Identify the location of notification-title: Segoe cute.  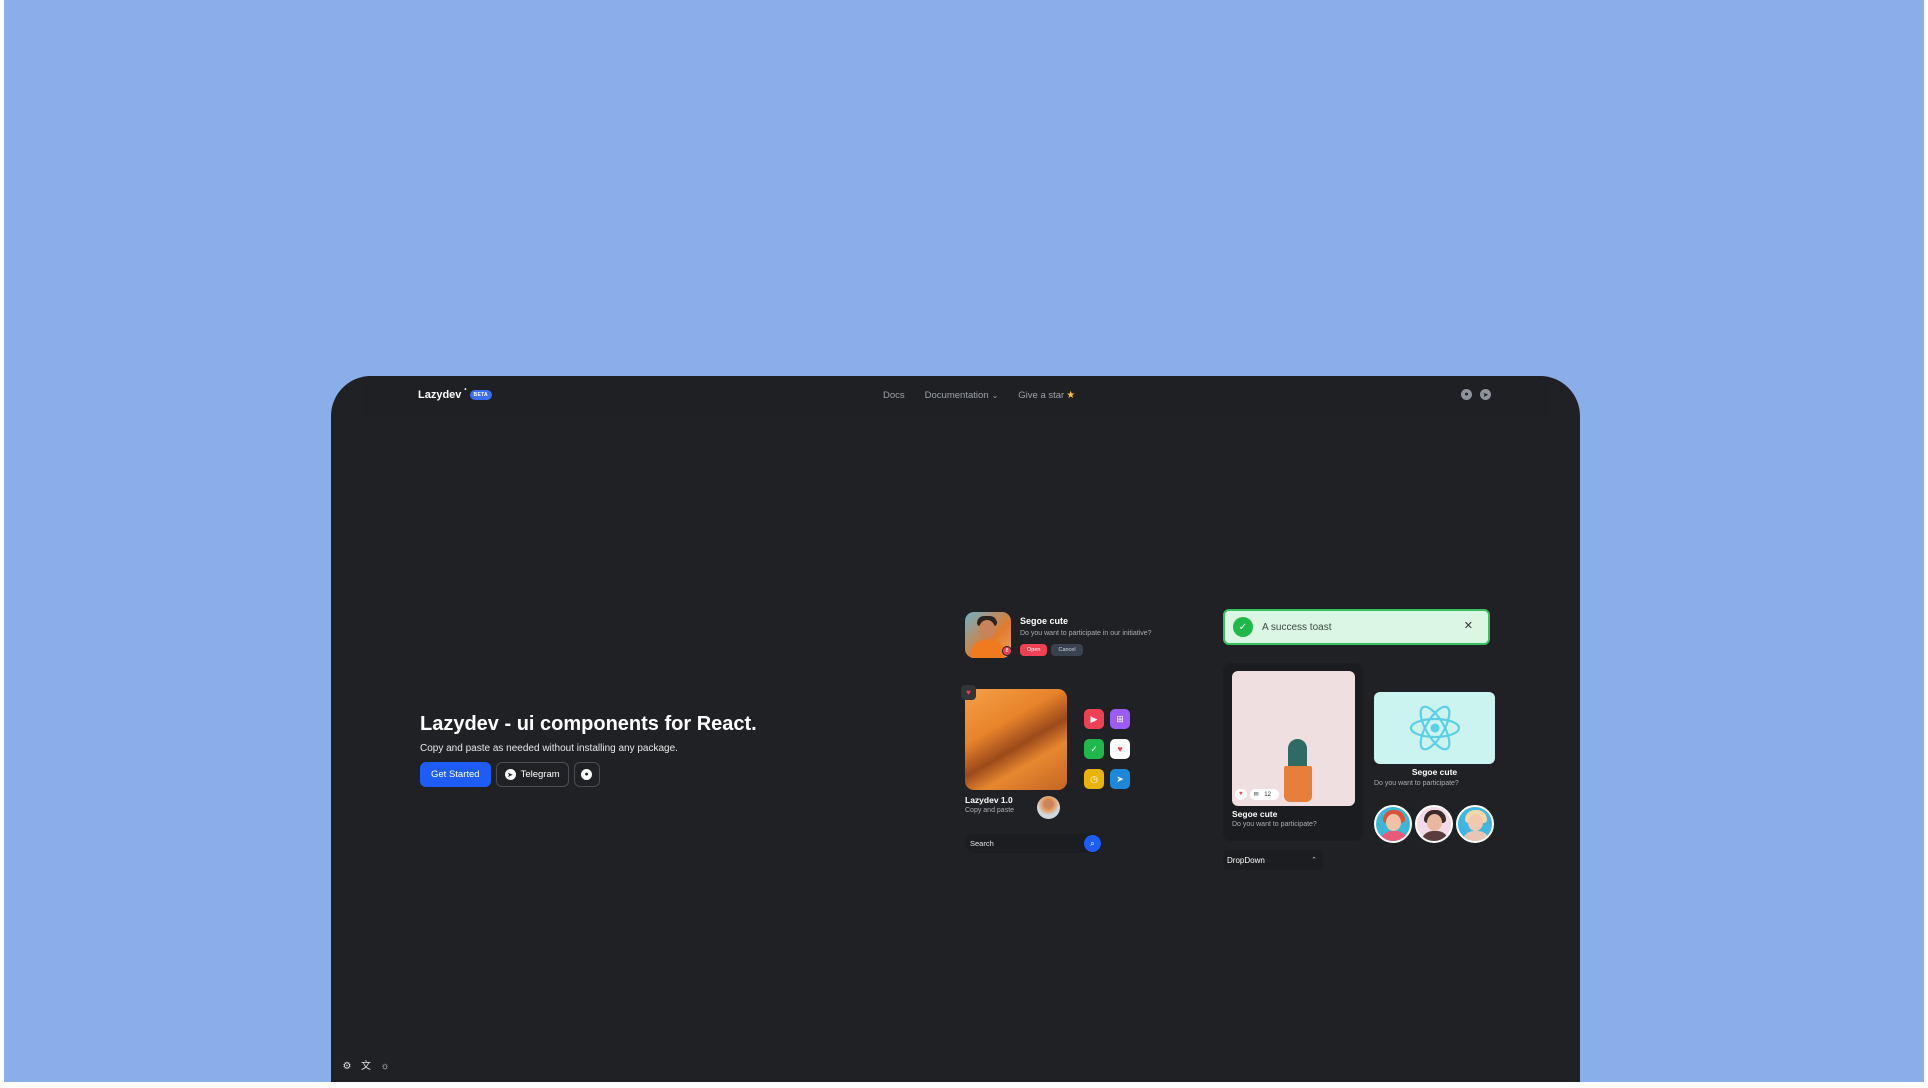
(1044, 621).